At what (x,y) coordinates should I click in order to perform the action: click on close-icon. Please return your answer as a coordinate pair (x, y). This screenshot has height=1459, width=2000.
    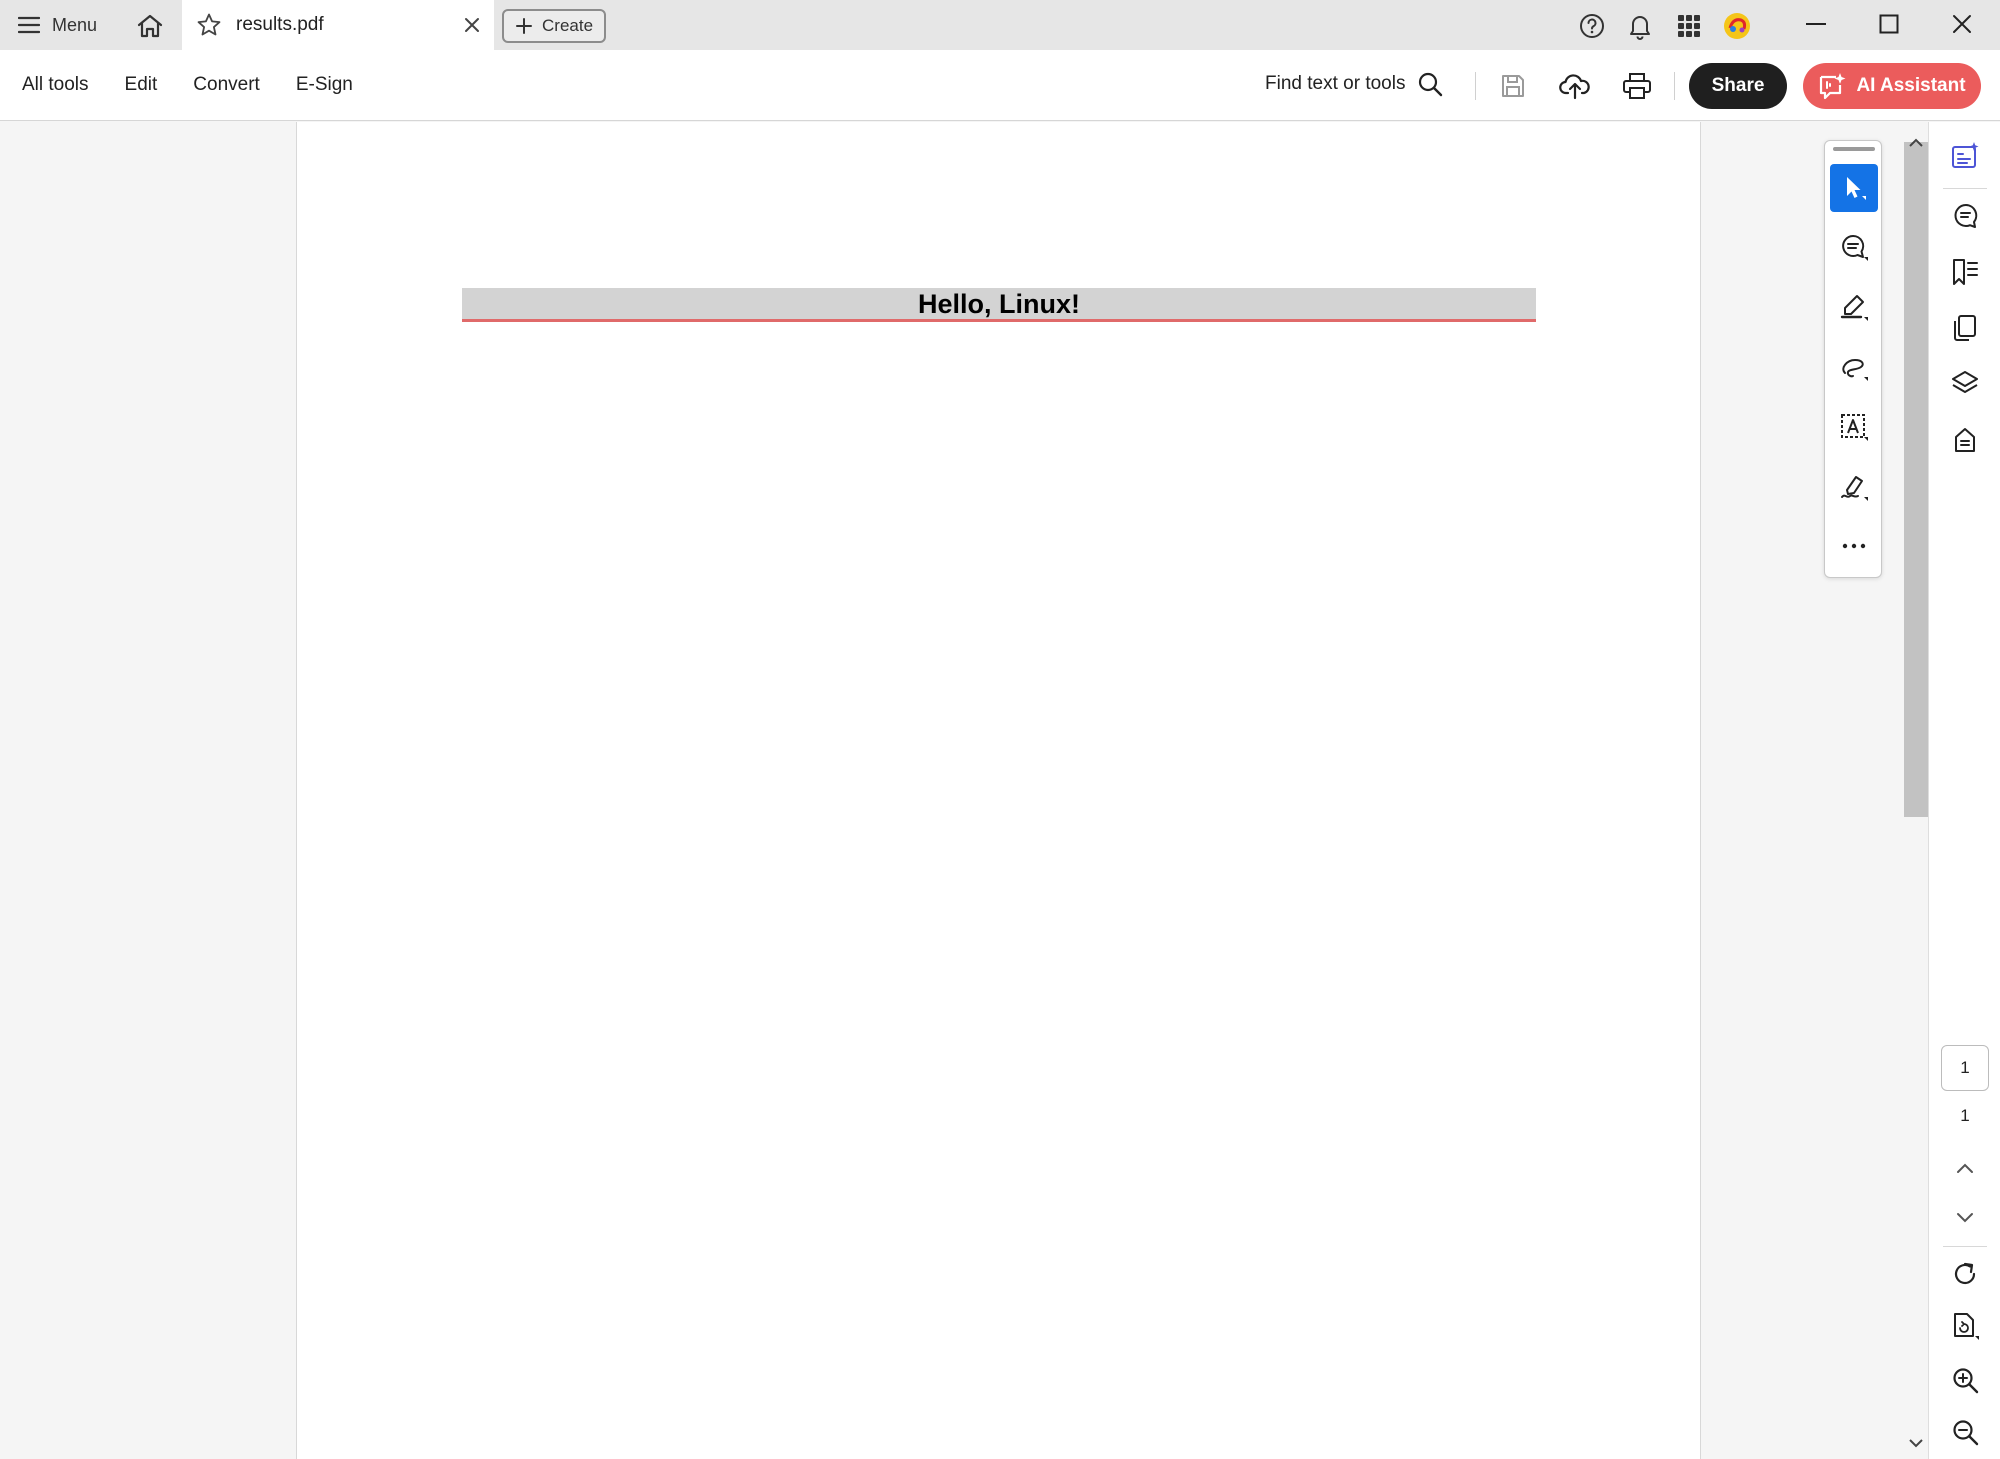
    Looking at the image, I should click on (472, 25).